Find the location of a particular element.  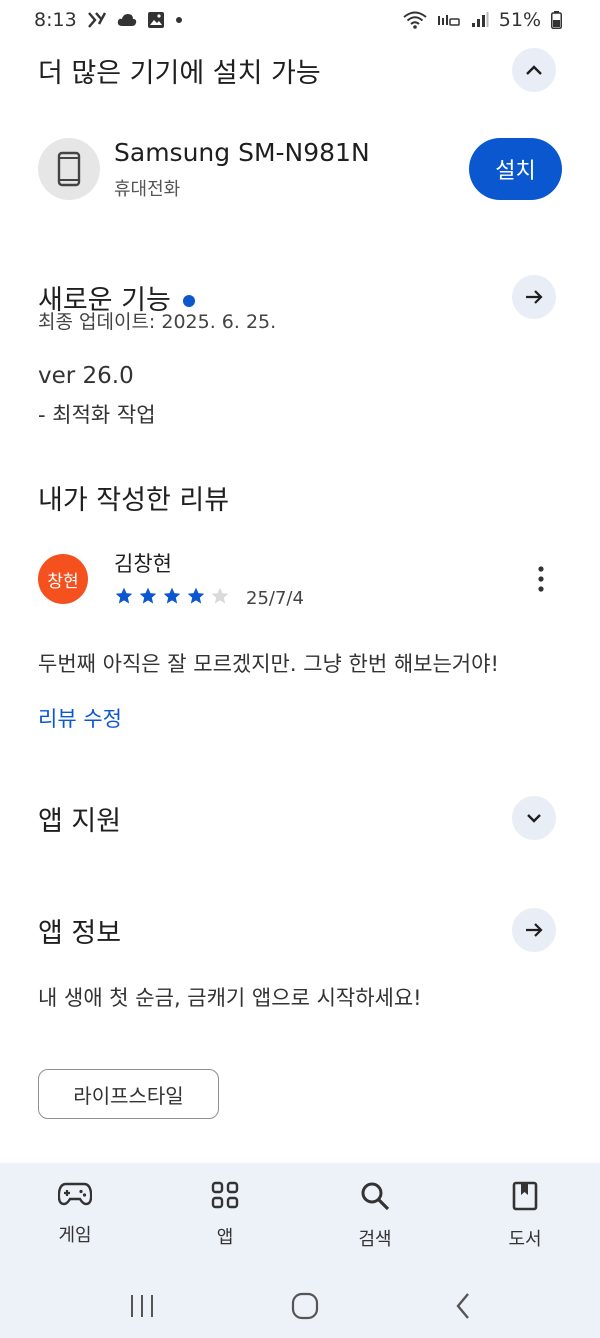

collapse-button is located at coordinates (534, 70).